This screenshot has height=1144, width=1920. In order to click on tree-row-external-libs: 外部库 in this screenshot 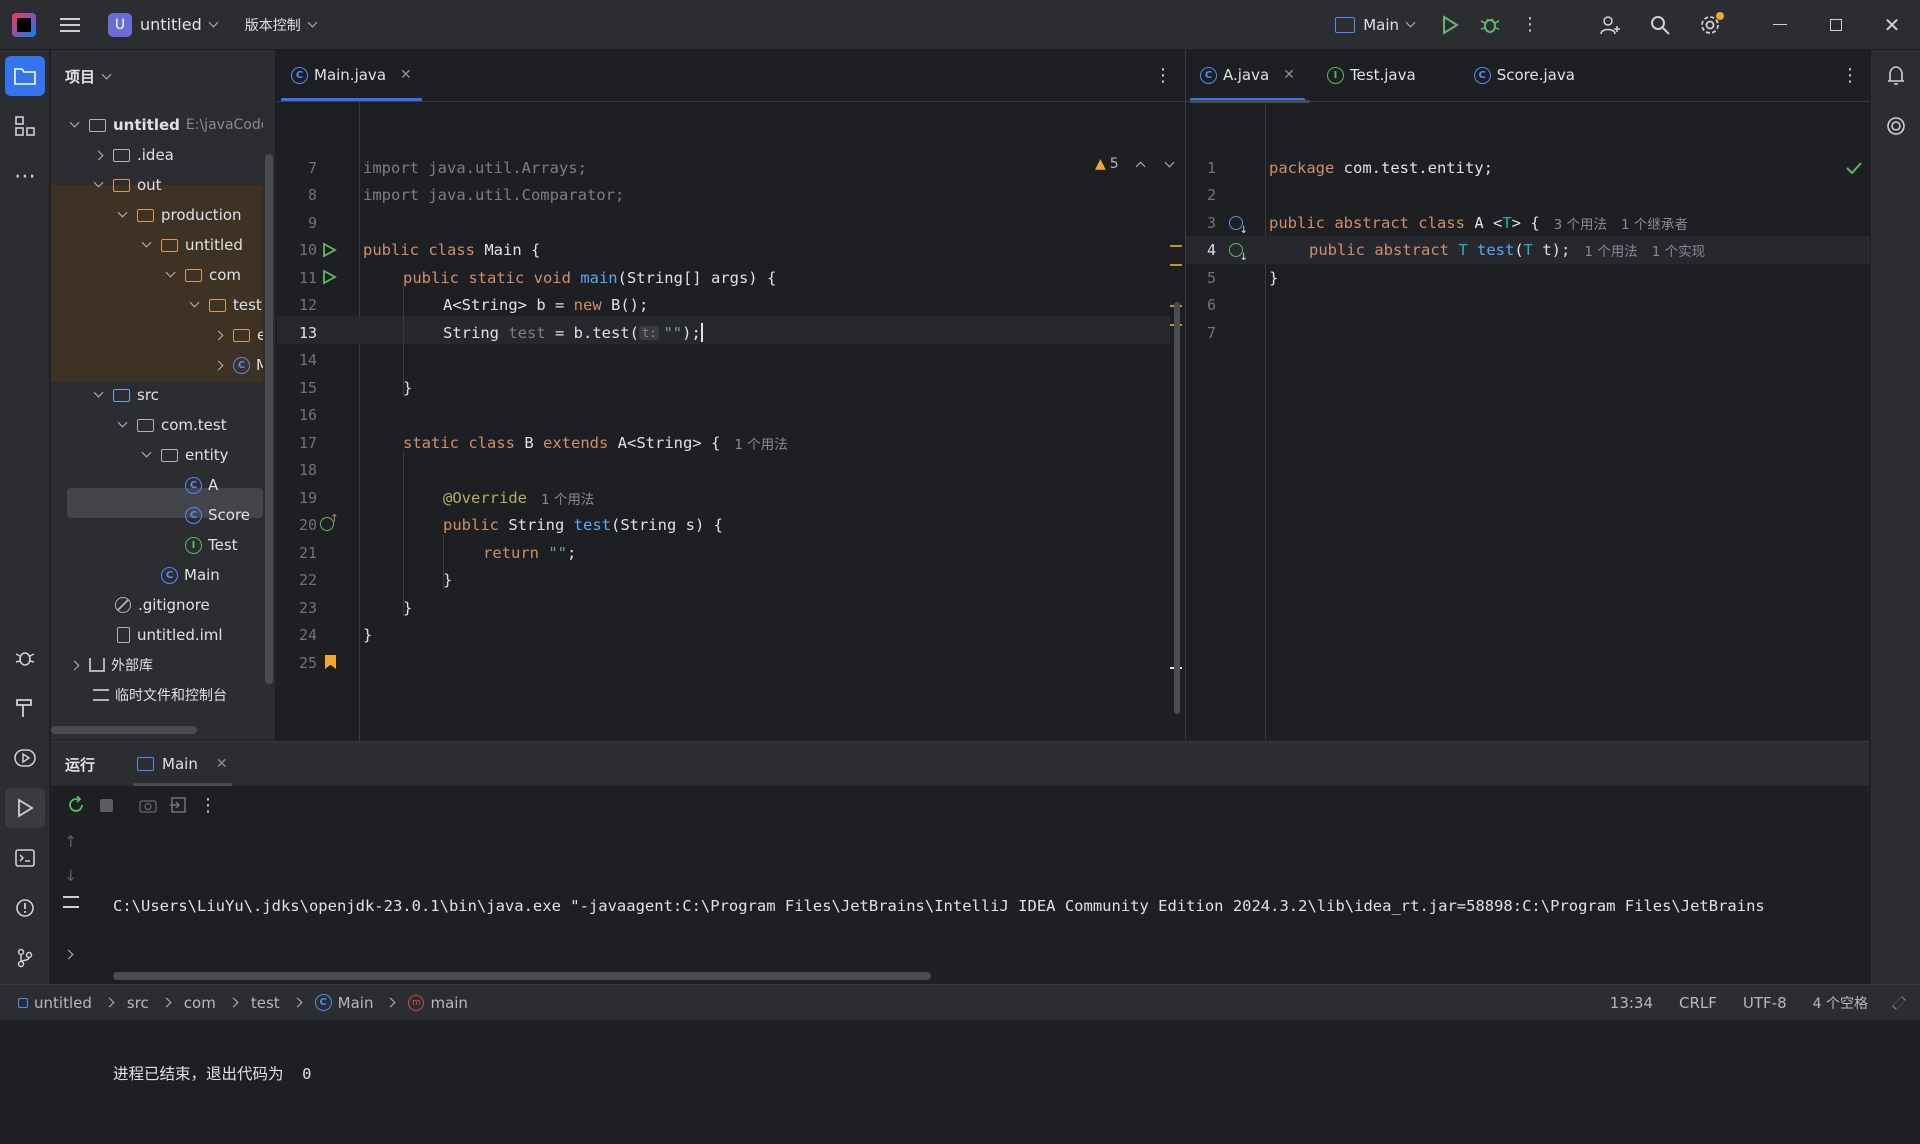, I will do `click(110, 665)`.